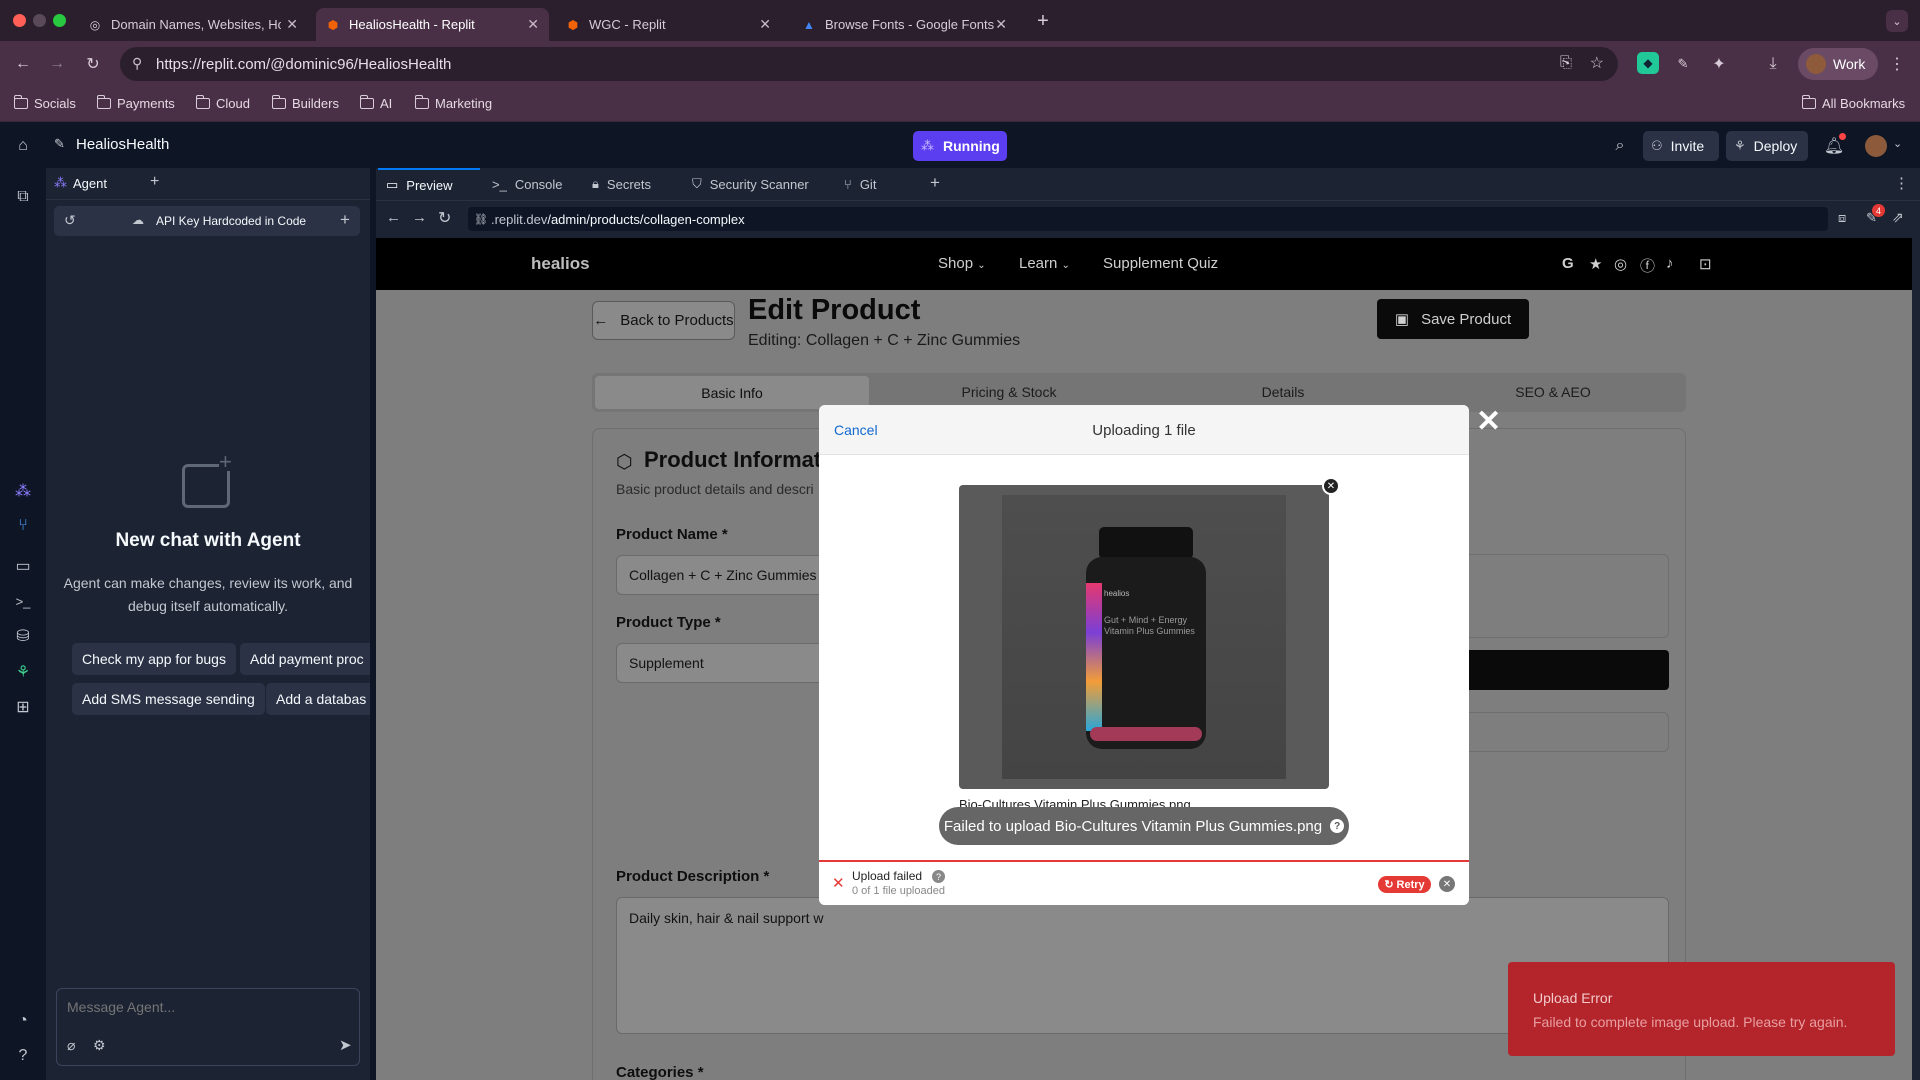 The width and height of the screenshot is (1920, 1080). What do you see at coordinates (137, 63) in the screenshot?
I see `site-info-icon: ⚲` at bounding box center [137, 63].